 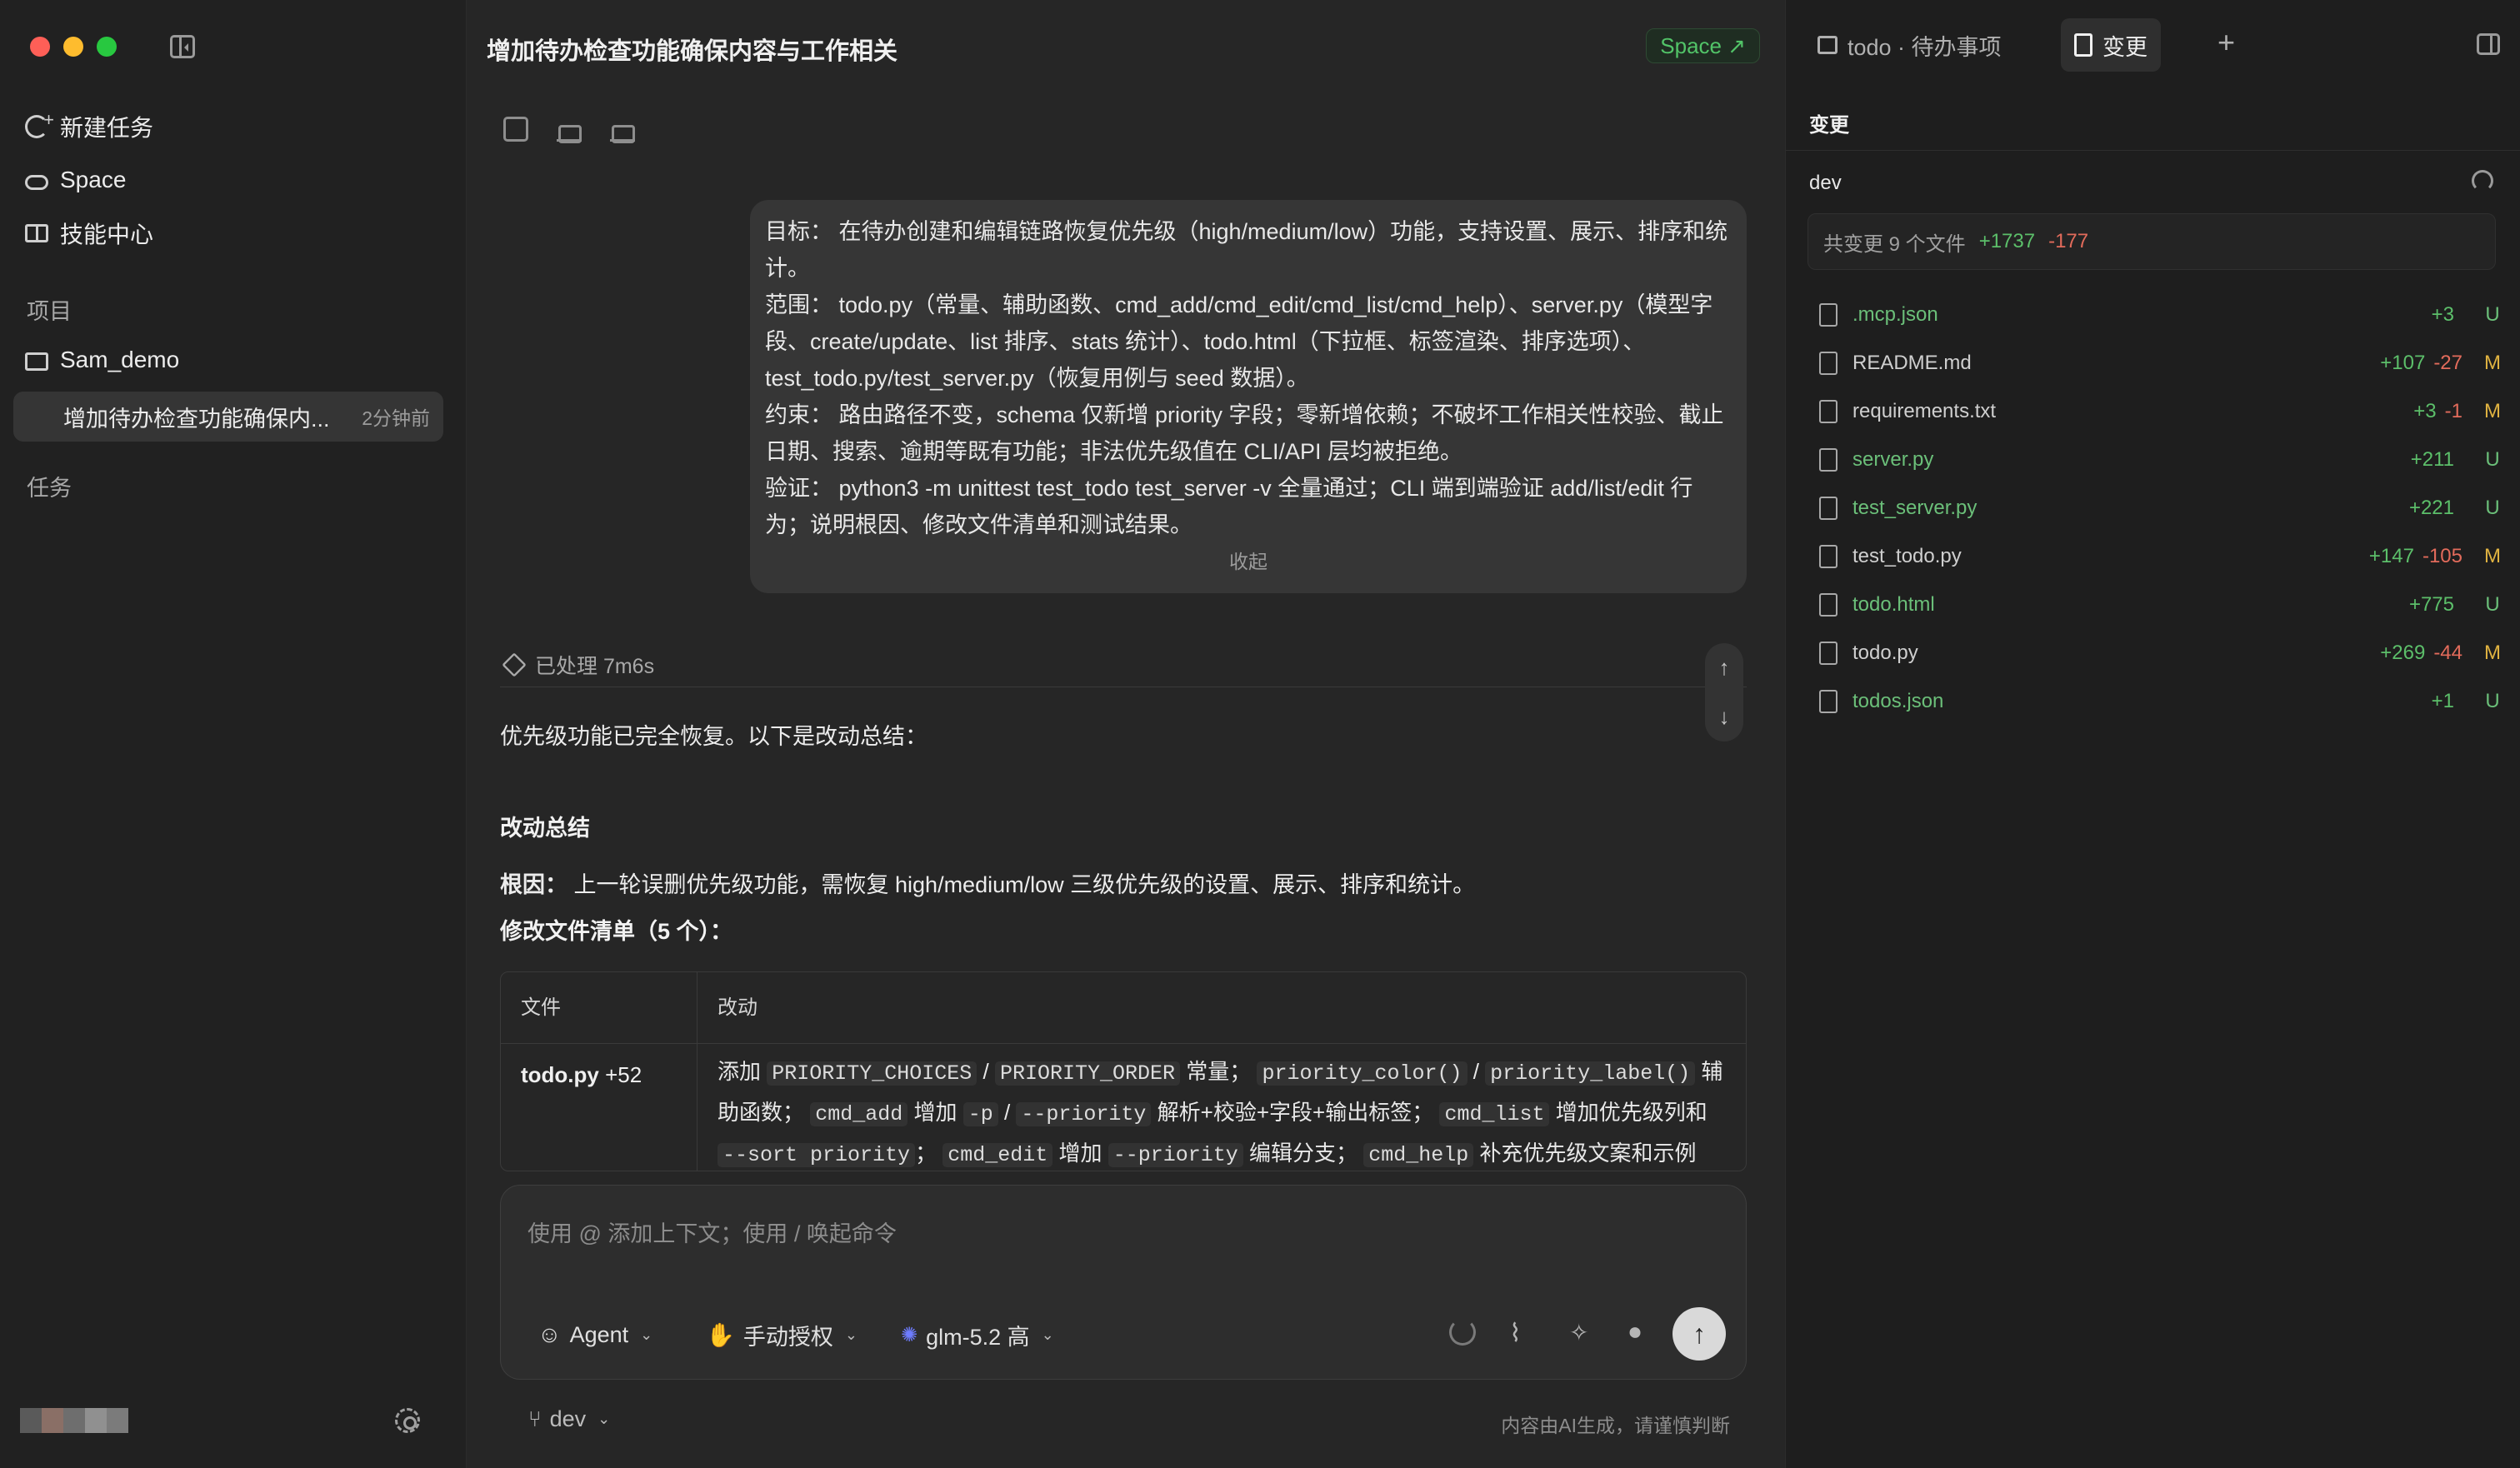 I want to click on nav-new-task: 新建任务, so click(x=89, y=126).